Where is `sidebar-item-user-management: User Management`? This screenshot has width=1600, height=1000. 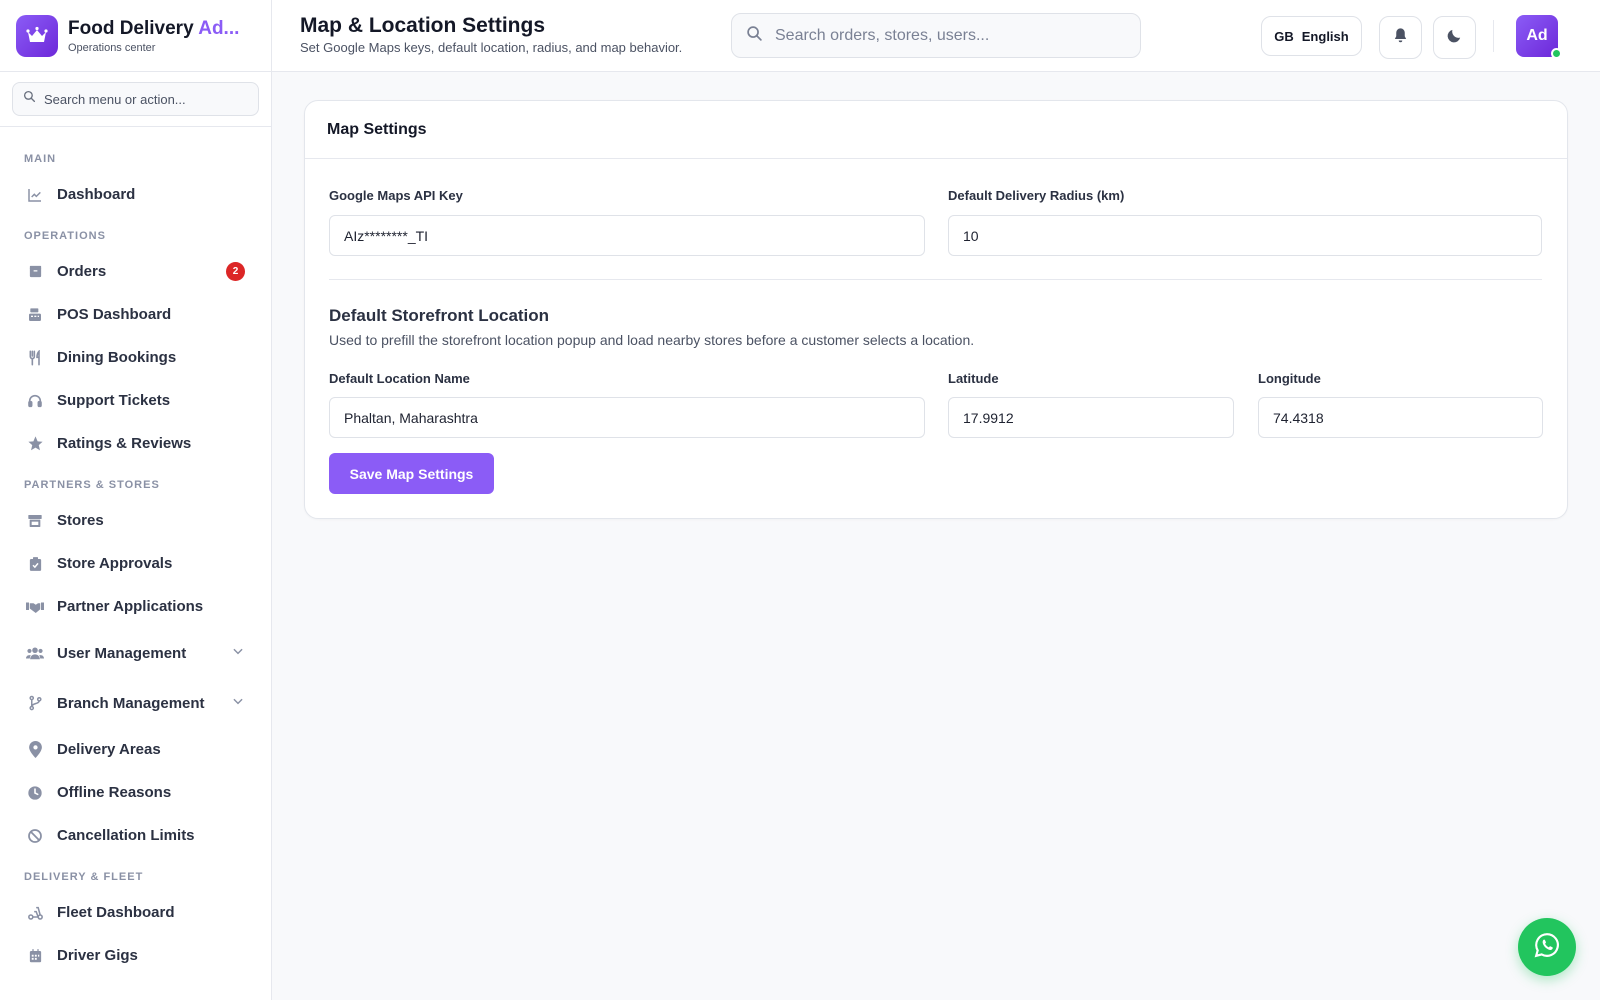 sidebar-item-user-management: User Management is located at coordinates (135, 653).